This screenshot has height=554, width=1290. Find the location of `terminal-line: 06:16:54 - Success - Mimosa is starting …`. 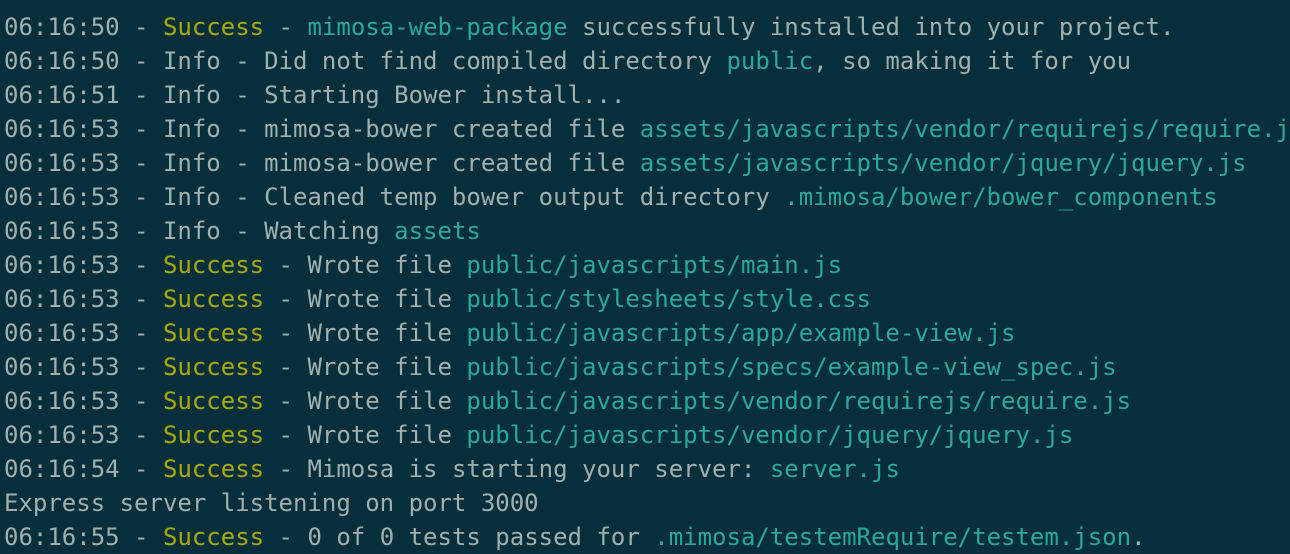

terminal-line: 06:16:54 - Success - Mimosa is starting … is located at coordinates (647, 469).